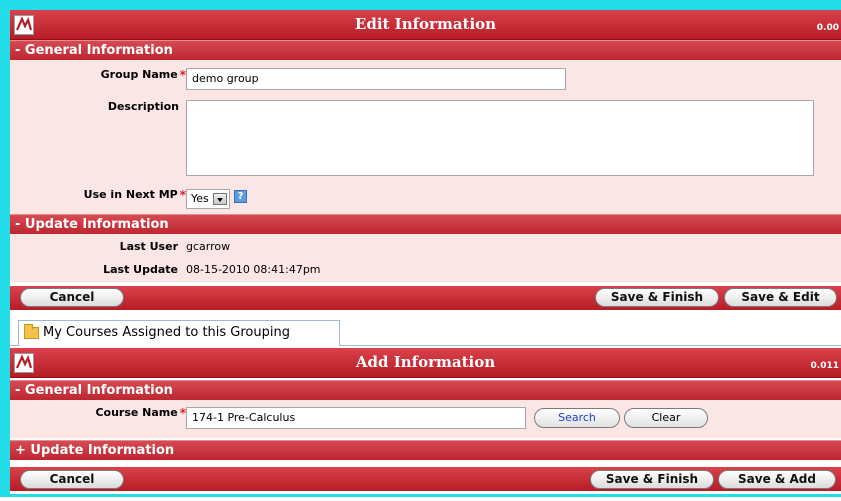 This screenshot has width=841, height=501. I want to click on description-textarea, so click(500, 138).